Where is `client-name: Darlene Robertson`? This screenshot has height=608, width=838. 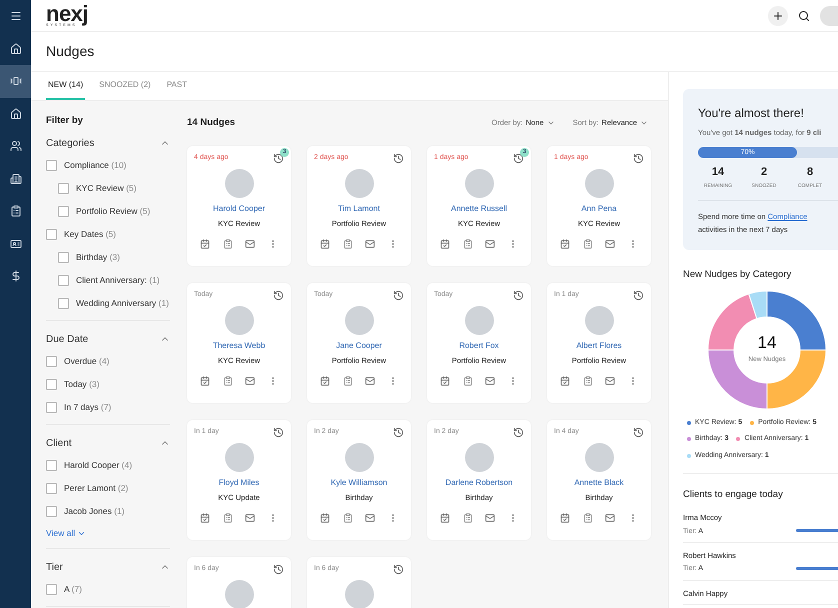
client-name: Darlene Robertson is located at coordinates (479, 483).